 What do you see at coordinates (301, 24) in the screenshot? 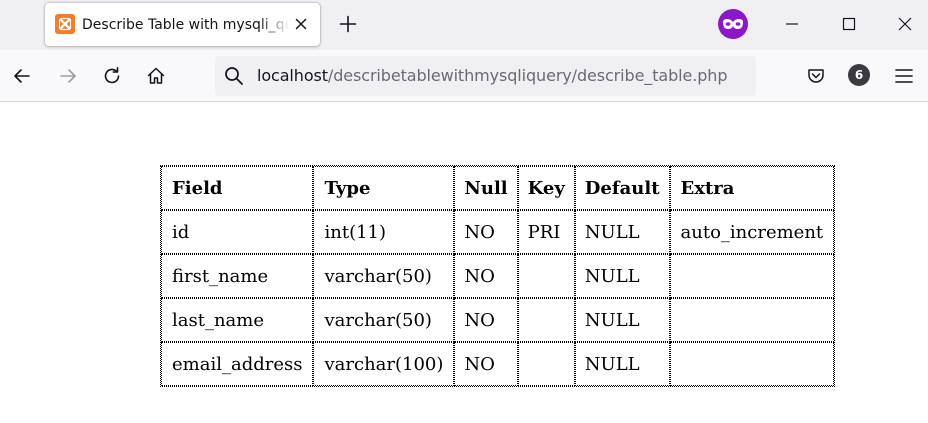
I see `close-tab-icon` at bounding box center [301, 24].